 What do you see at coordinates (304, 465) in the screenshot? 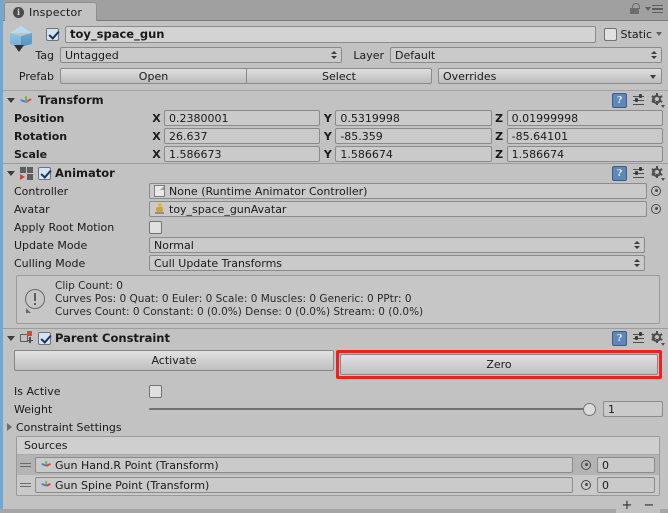
I see `source-object-field: Gun Hand.R Point (Transform)` at bounding box center [304, 465].